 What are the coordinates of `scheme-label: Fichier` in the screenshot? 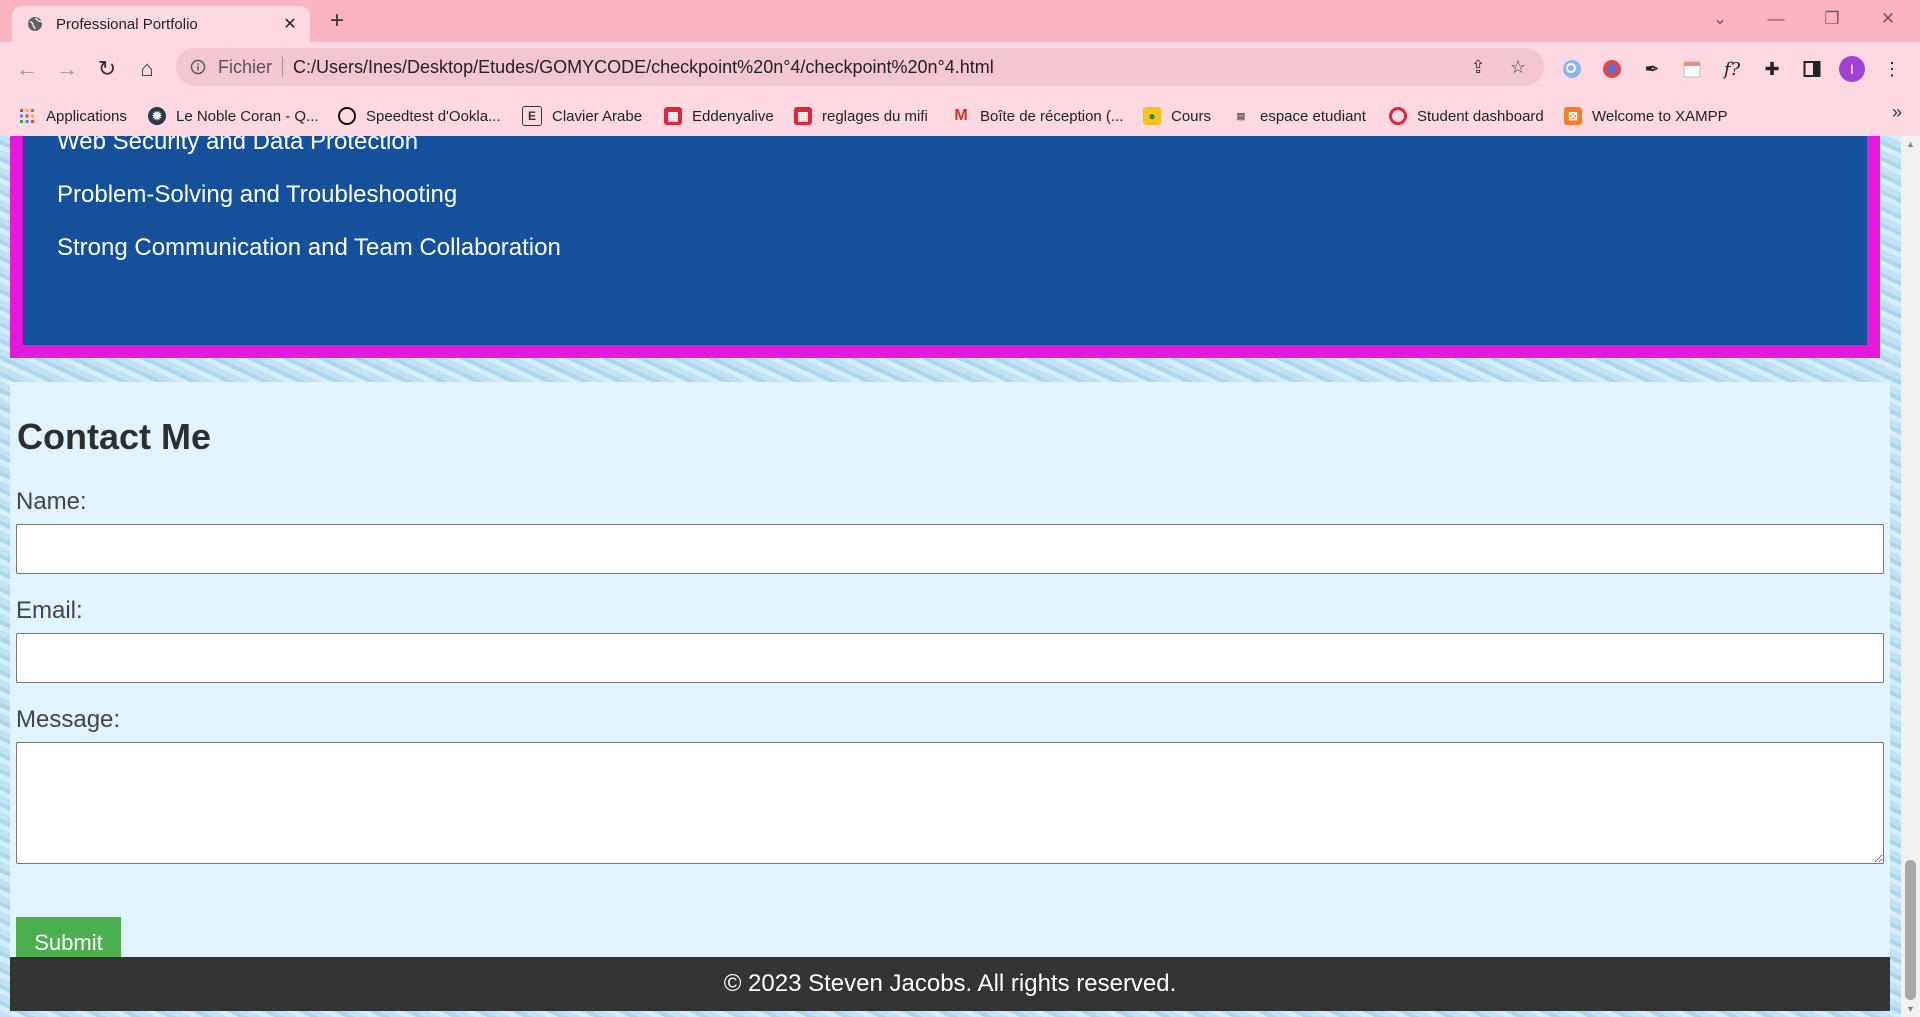 It's located at (245, 66).